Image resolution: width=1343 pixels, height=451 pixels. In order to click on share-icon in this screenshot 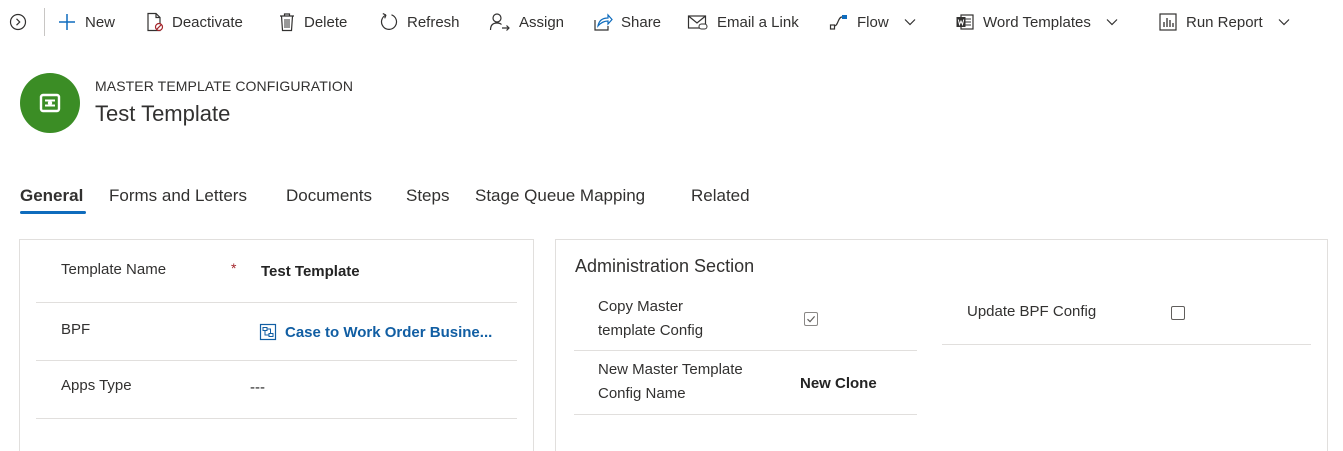, I will do `click(603, 22)`.